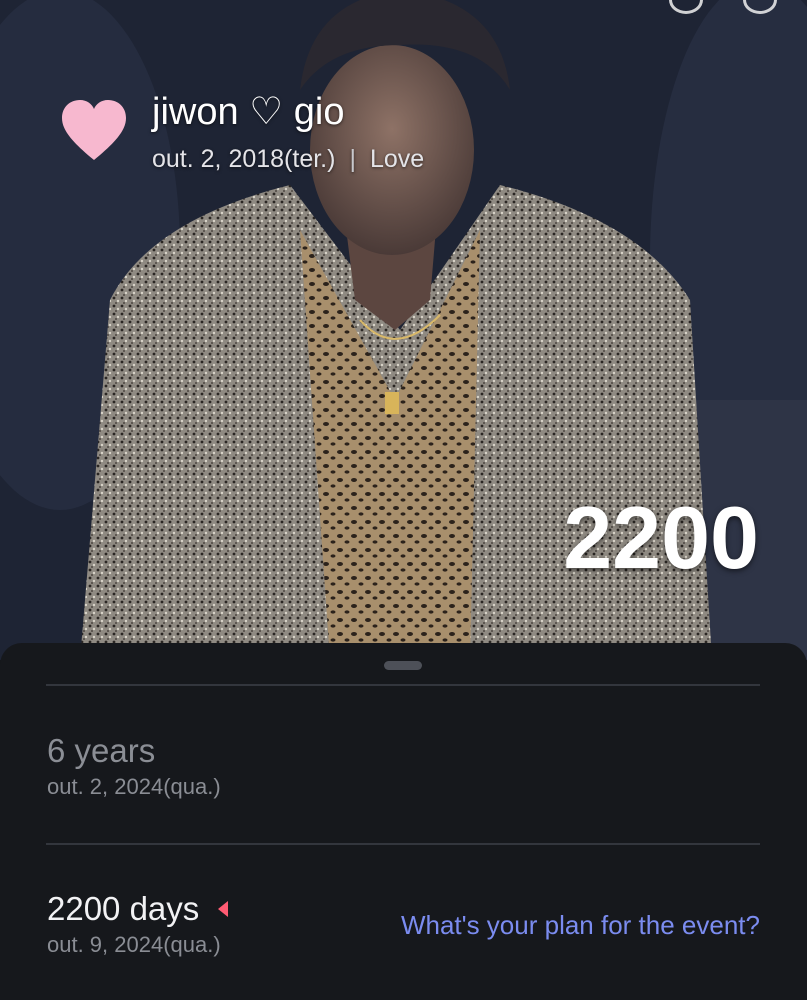  What do you see at coordinates (223, 909) in the screenshot?
I see `triangle-left-icon` at bounding box center [223, 909].